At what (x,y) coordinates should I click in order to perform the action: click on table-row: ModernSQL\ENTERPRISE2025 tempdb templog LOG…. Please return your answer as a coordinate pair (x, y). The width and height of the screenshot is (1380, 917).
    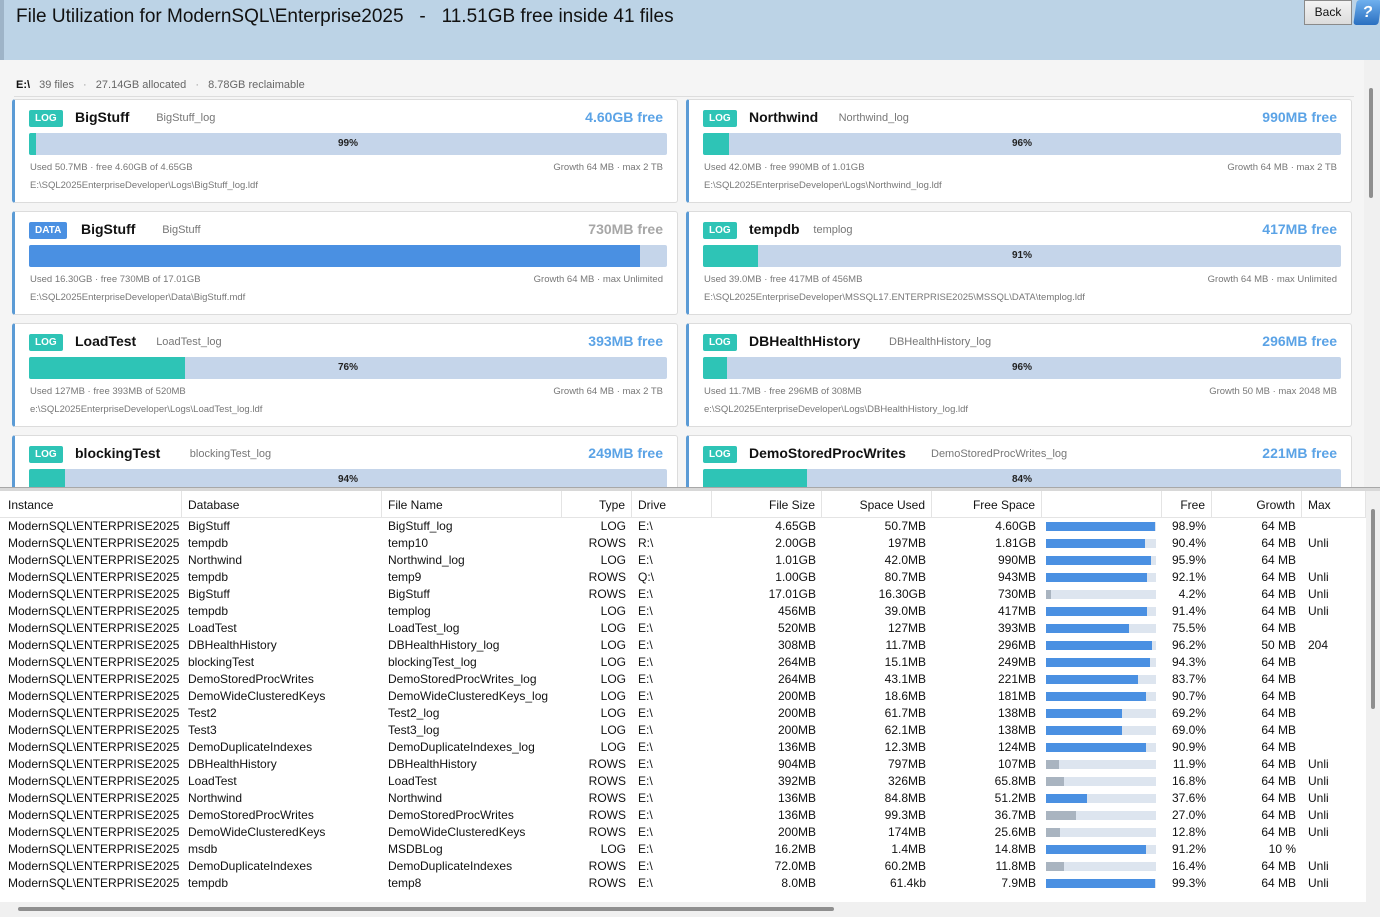
    Looking at the image, I should click on (683, 611).